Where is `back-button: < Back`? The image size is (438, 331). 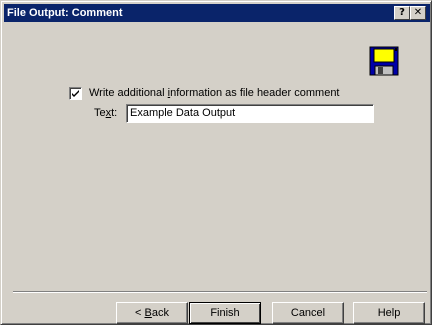
back-button: < Back is located at coordinates (152, 313).